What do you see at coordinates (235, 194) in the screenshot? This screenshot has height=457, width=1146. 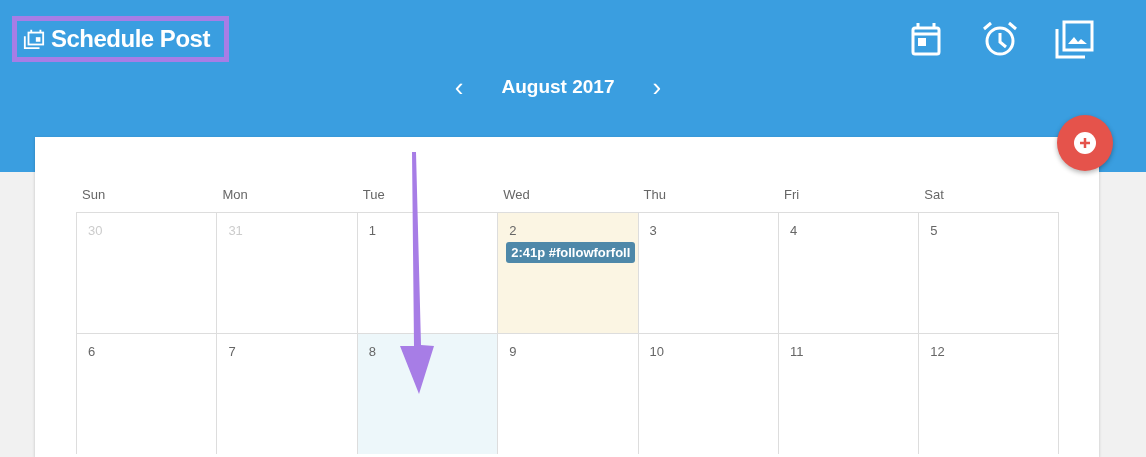 I see `weekday-label: Mon` at bounding box center [235, 194].